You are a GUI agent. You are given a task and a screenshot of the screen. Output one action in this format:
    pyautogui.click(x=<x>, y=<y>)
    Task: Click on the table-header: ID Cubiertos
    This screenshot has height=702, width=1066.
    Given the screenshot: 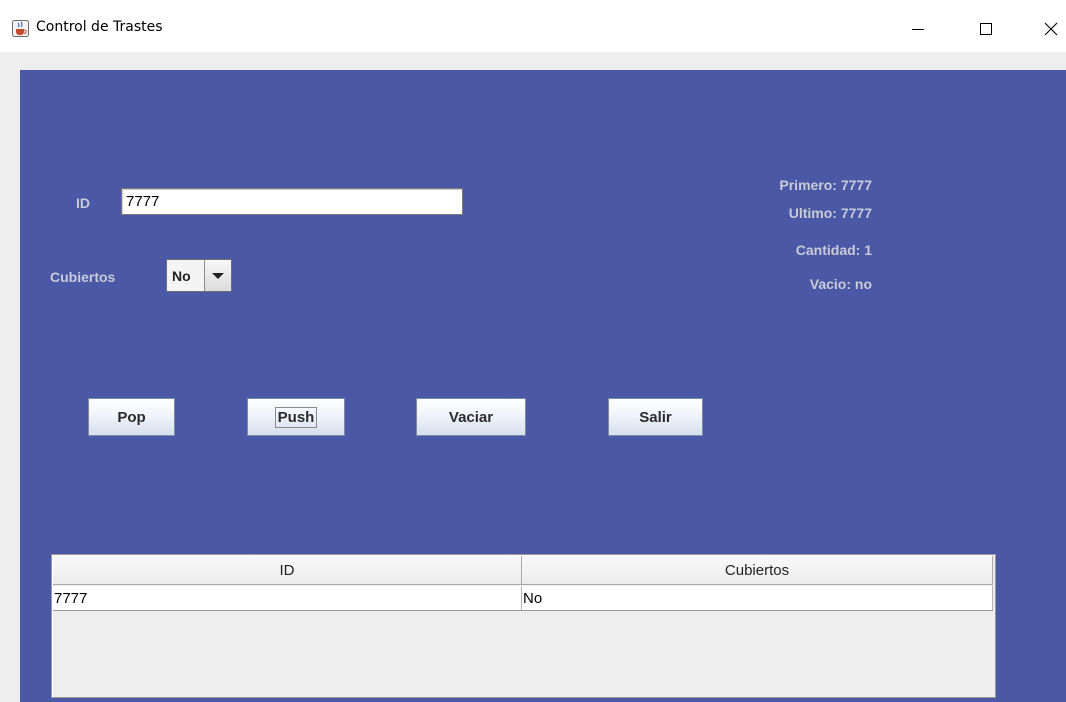 What is the action you would take?
    pyautogui.click(x=523, y=570)
    